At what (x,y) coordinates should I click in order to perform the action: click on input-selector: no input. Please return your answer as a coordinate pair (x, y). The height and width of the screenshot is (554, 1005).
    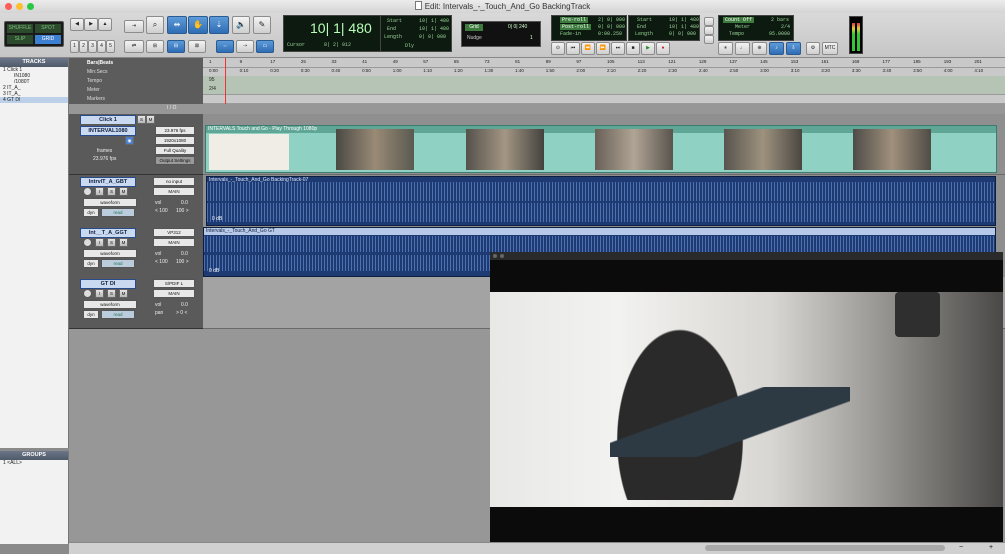
    Looking at the image, I should click on (174, 181).